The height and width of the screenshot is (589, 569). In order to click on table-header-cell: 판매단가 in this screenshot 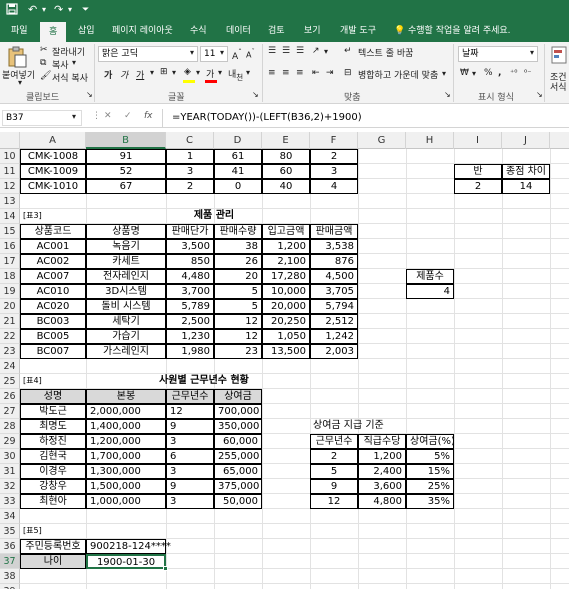, I will do `click(190, 231)`.